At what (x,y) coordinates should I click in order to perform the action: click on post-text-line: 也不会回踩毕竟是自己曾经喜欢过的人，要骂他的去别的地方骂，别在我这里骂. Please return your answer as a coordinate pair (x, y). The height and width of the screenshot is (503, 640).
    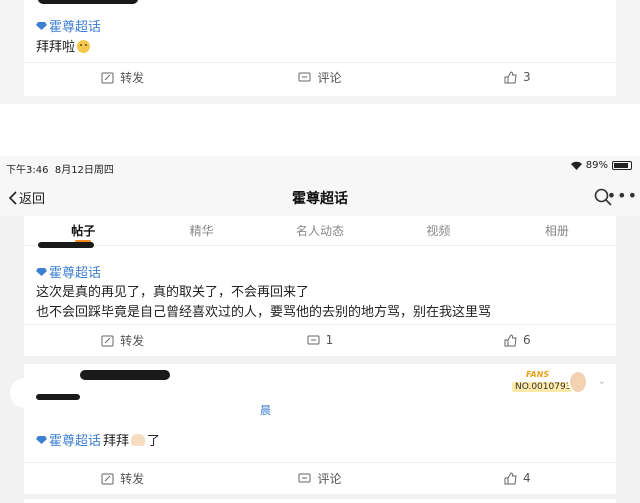
    Looking at the image, I should click on (264, 312).